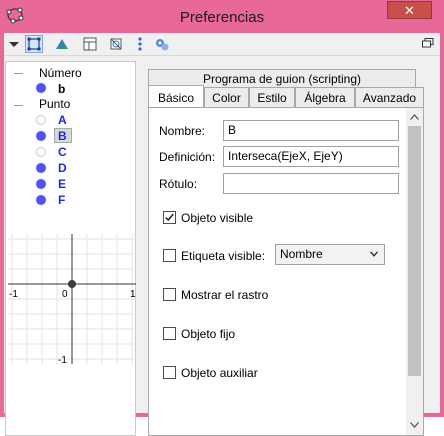 This screenshot has height=436, width=444. What do you see at coordinates (62, 359) in the screenshot?
I see `y-tick-neg1: -1` at bounding box center [62, 359].